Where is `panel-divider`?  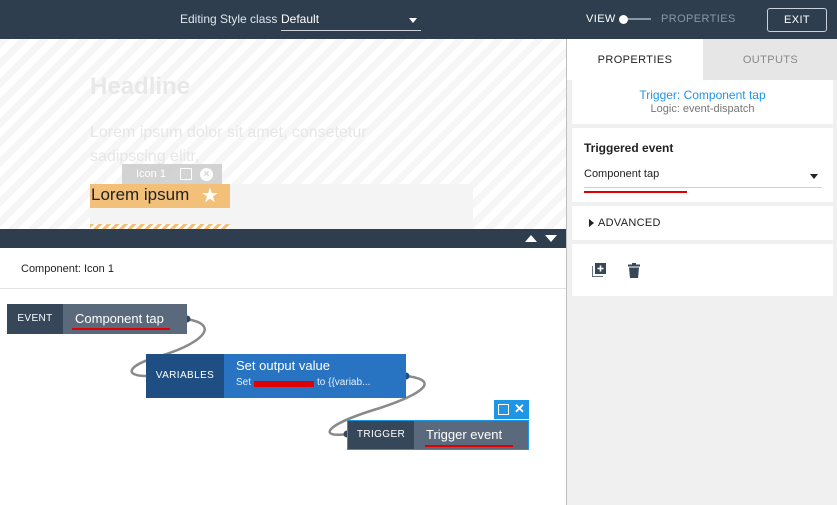
panel-divider is located at coordinates (283, 238).